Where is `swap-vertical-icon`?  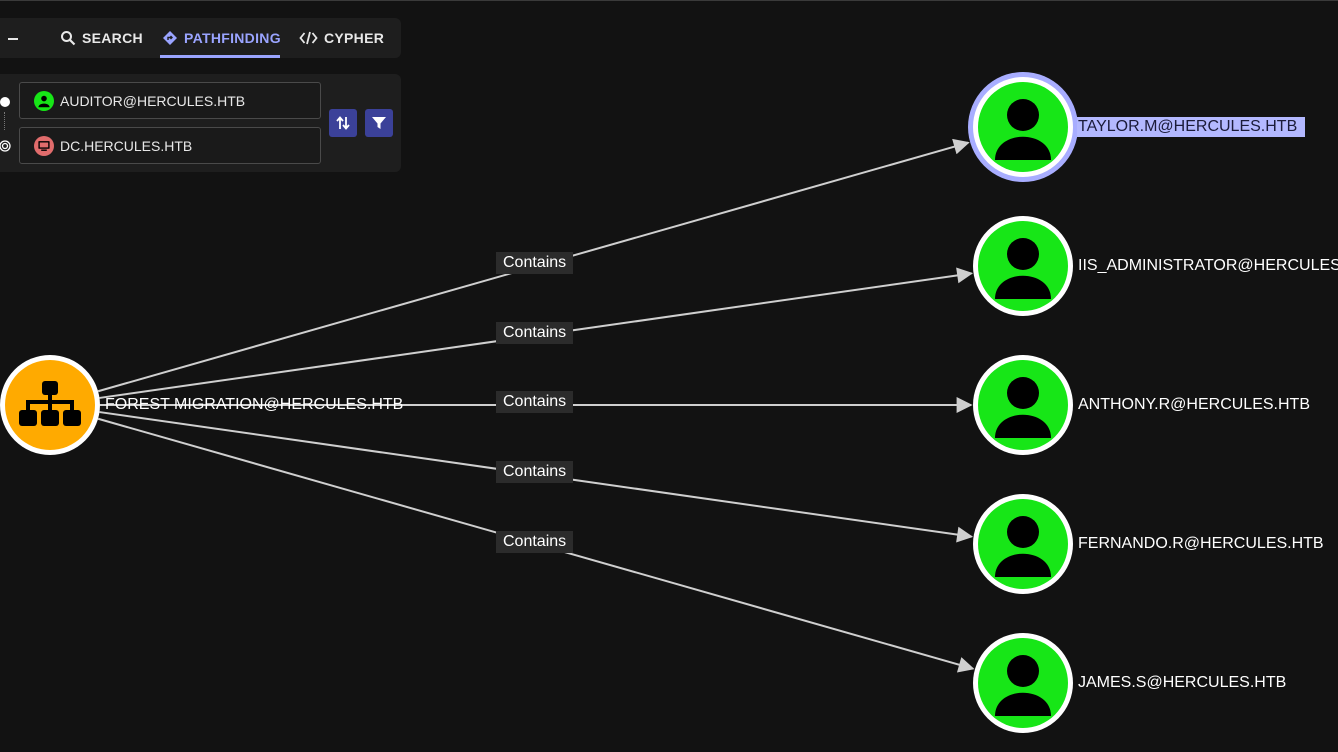 swap-vertical-icon is located at coordinates (343, 123).